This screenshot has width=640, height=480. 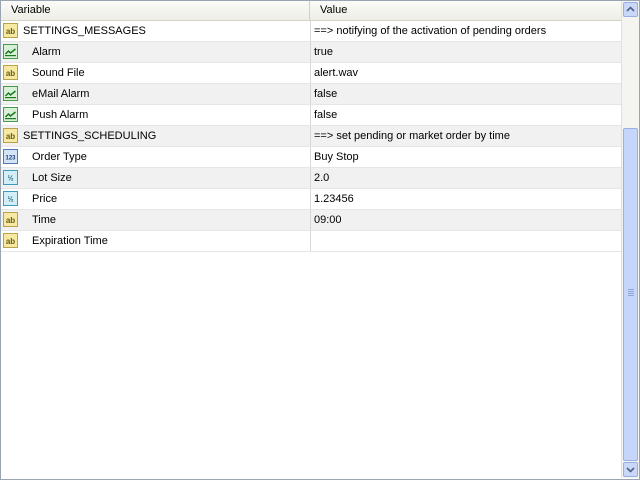 I want to click on variable-cell: ab SETTINGS_MESSAGES, so click(x=156, y=31).